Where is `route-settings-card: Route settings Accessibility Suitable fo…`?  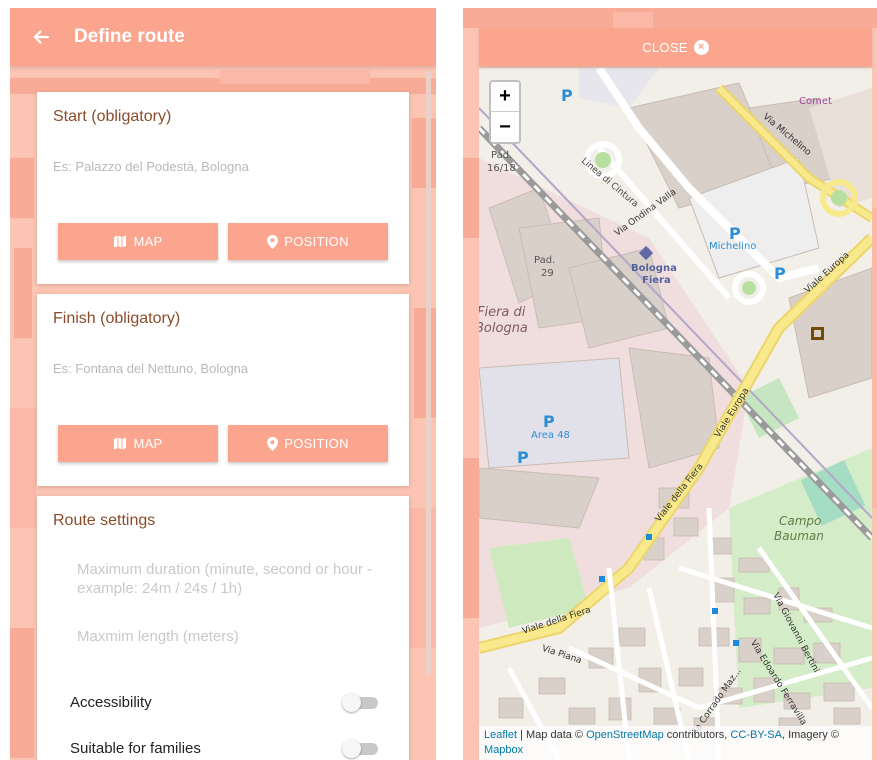
route-settings-card: Route settings Accessibility Suitable fo… is located at coordinates (223, 628).